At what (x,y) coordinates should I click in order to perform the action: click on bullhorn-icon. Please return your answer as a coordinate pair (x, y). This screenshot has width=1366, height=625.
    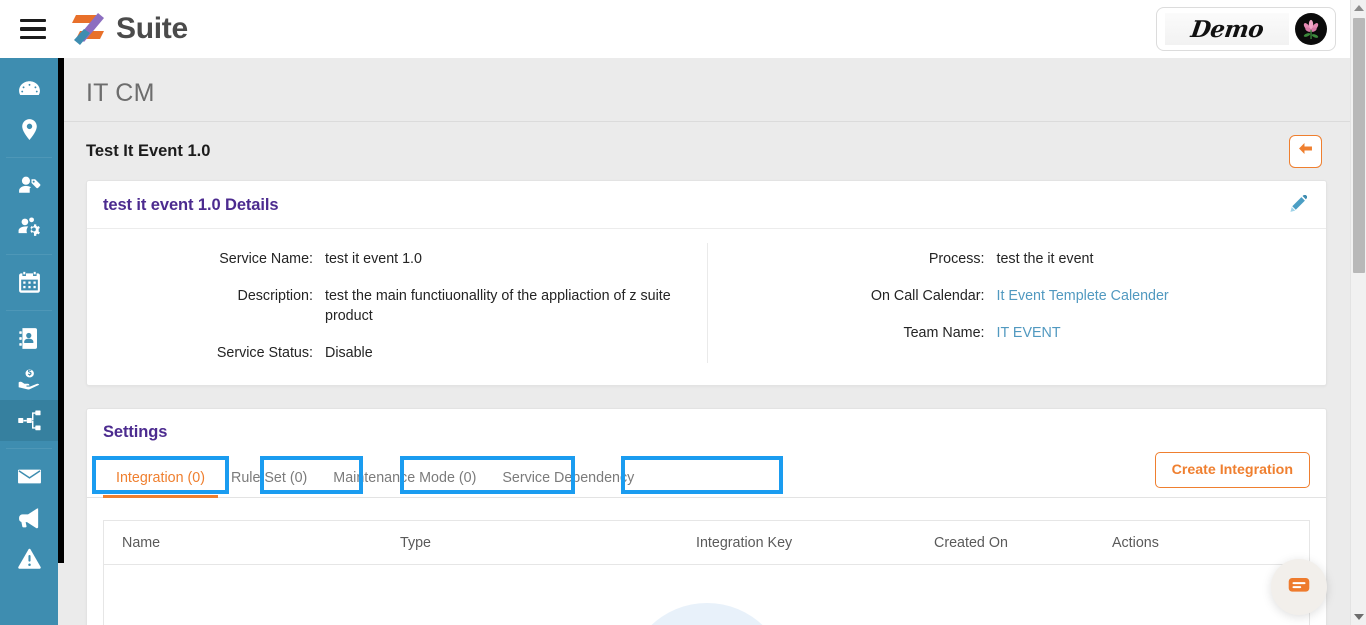
    Looking at the image, I should click on (29, 517).